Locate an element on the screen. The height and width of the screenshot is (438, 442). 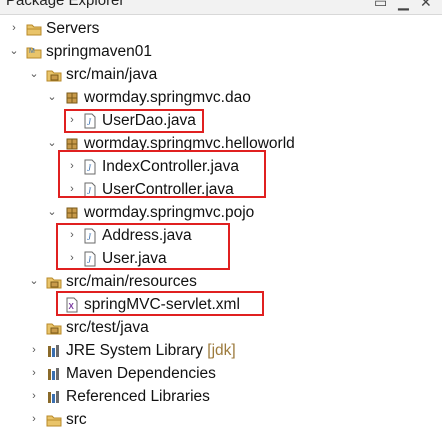
highlight-box-dao is located at coordinates (134, 121).